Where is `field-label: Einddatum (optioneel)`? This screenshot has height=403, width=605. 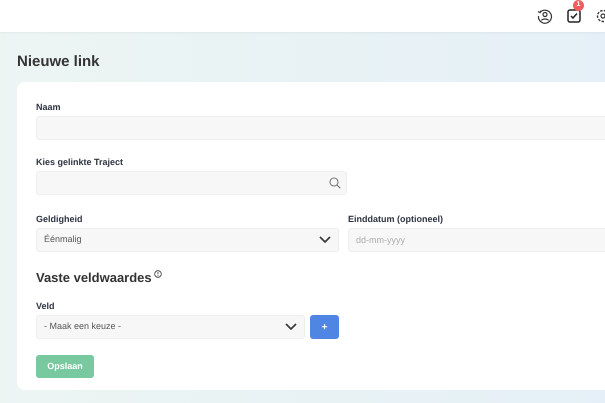
field-label: Einddatum (optioneel) is located at coordinates (396, 219).